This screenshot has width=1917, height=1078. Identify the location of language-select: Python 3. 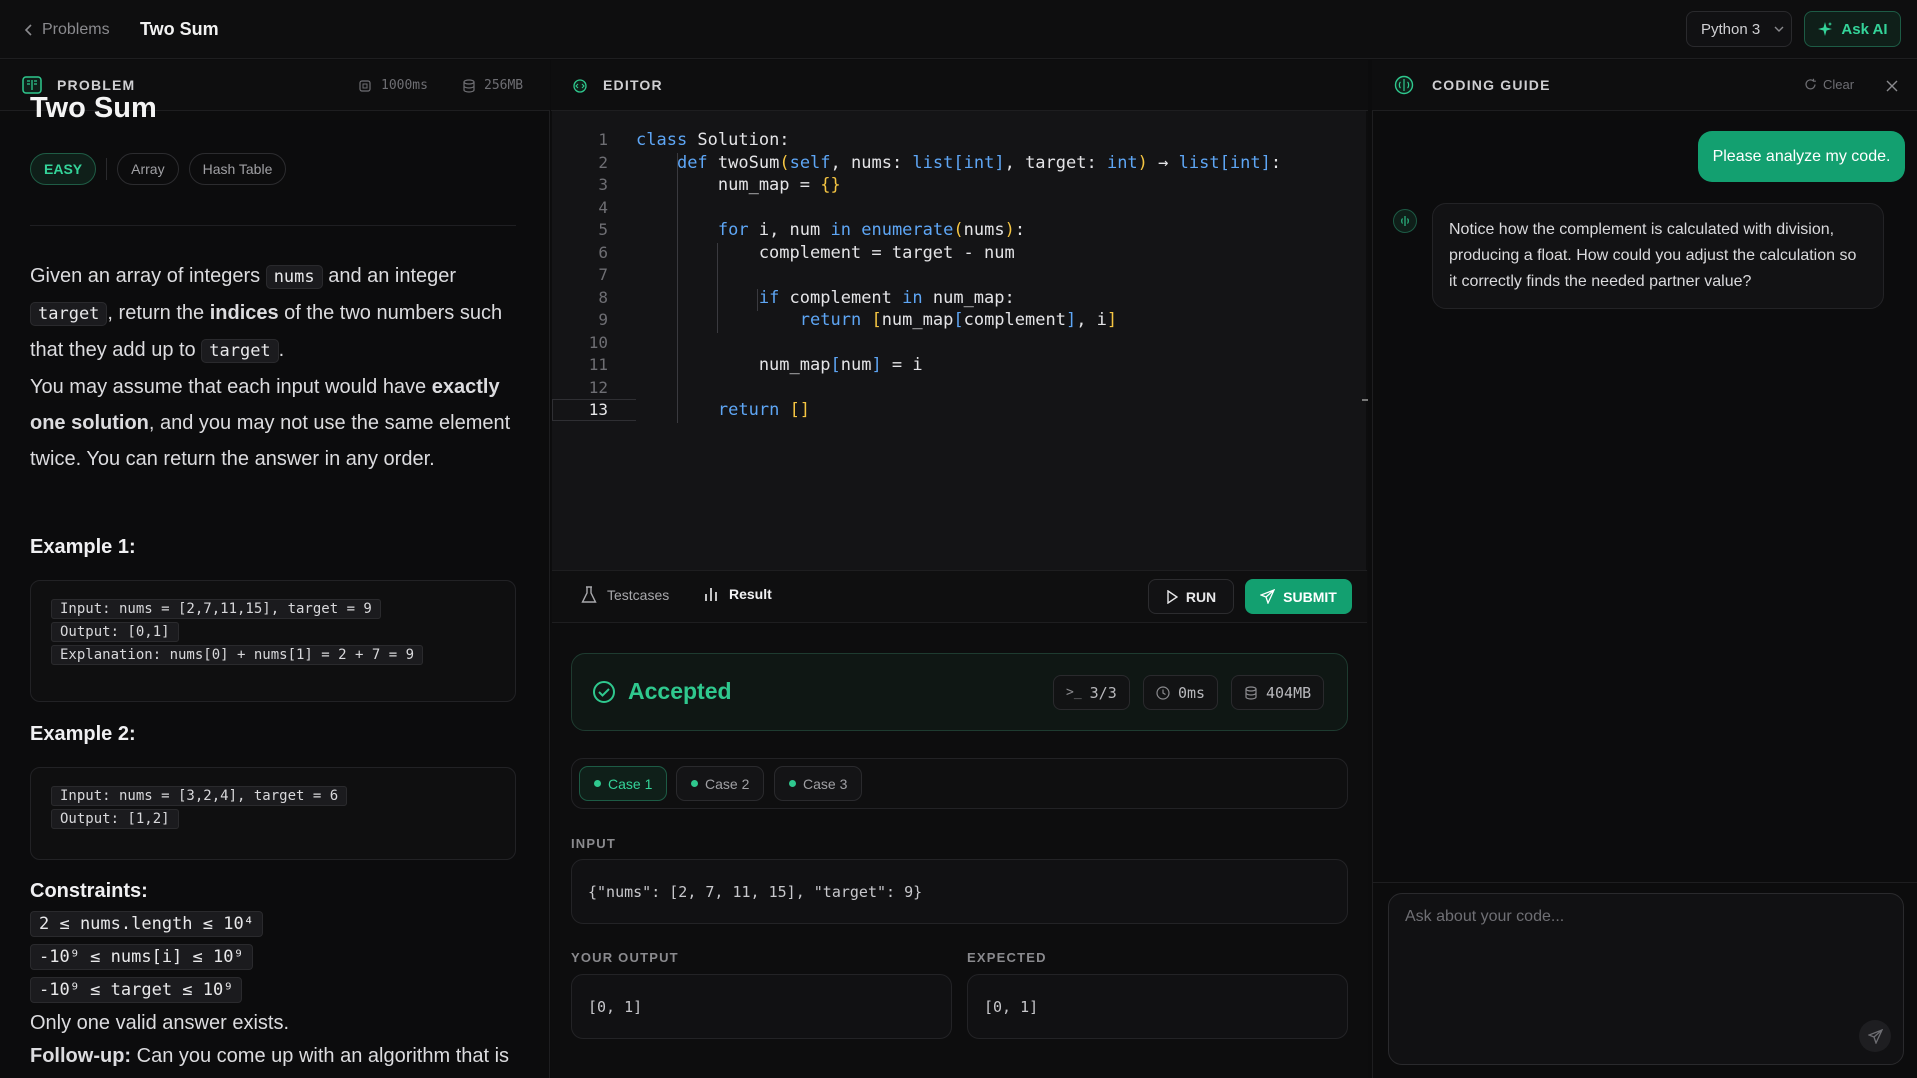
(1739, 29).